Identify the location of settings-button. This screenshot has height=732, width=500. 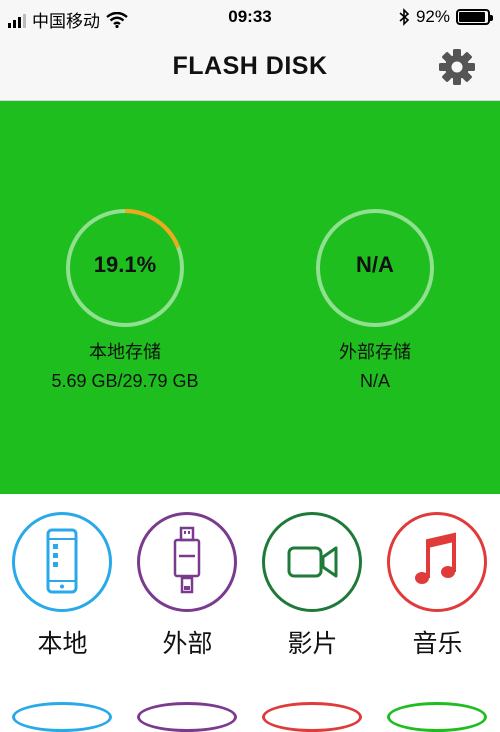
(457, 67).